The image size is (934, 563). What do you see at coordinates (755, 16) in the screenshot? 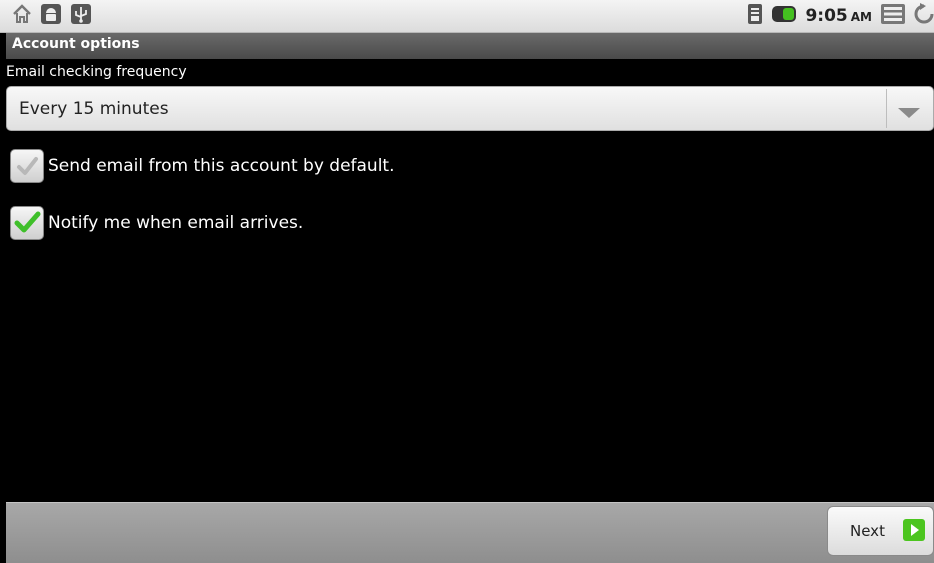
I see `sim-card-icon` at bounding box center [755, 16].